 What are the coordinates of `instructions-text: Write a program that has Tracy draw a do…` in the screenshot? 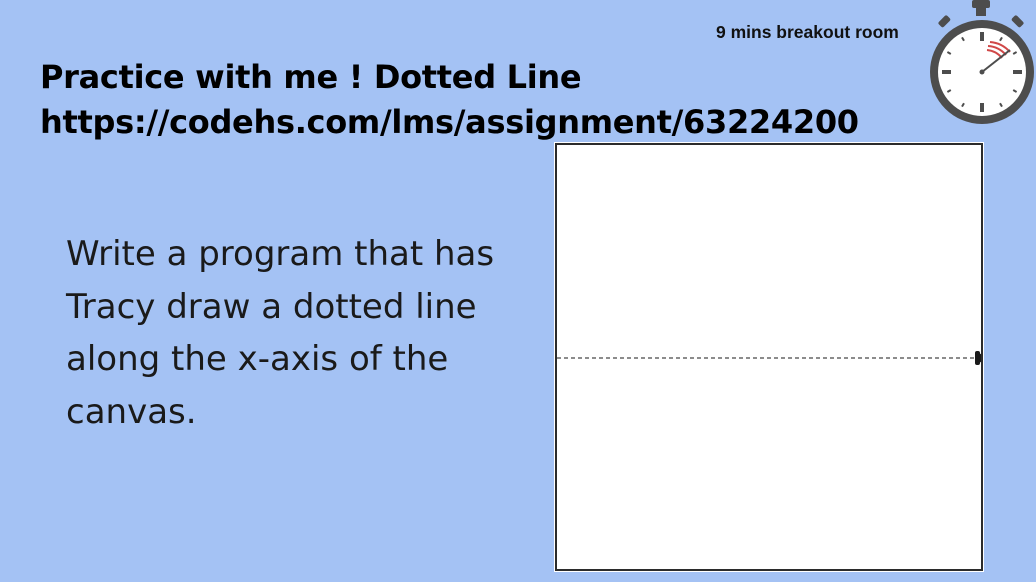 It's located at (280, 333).